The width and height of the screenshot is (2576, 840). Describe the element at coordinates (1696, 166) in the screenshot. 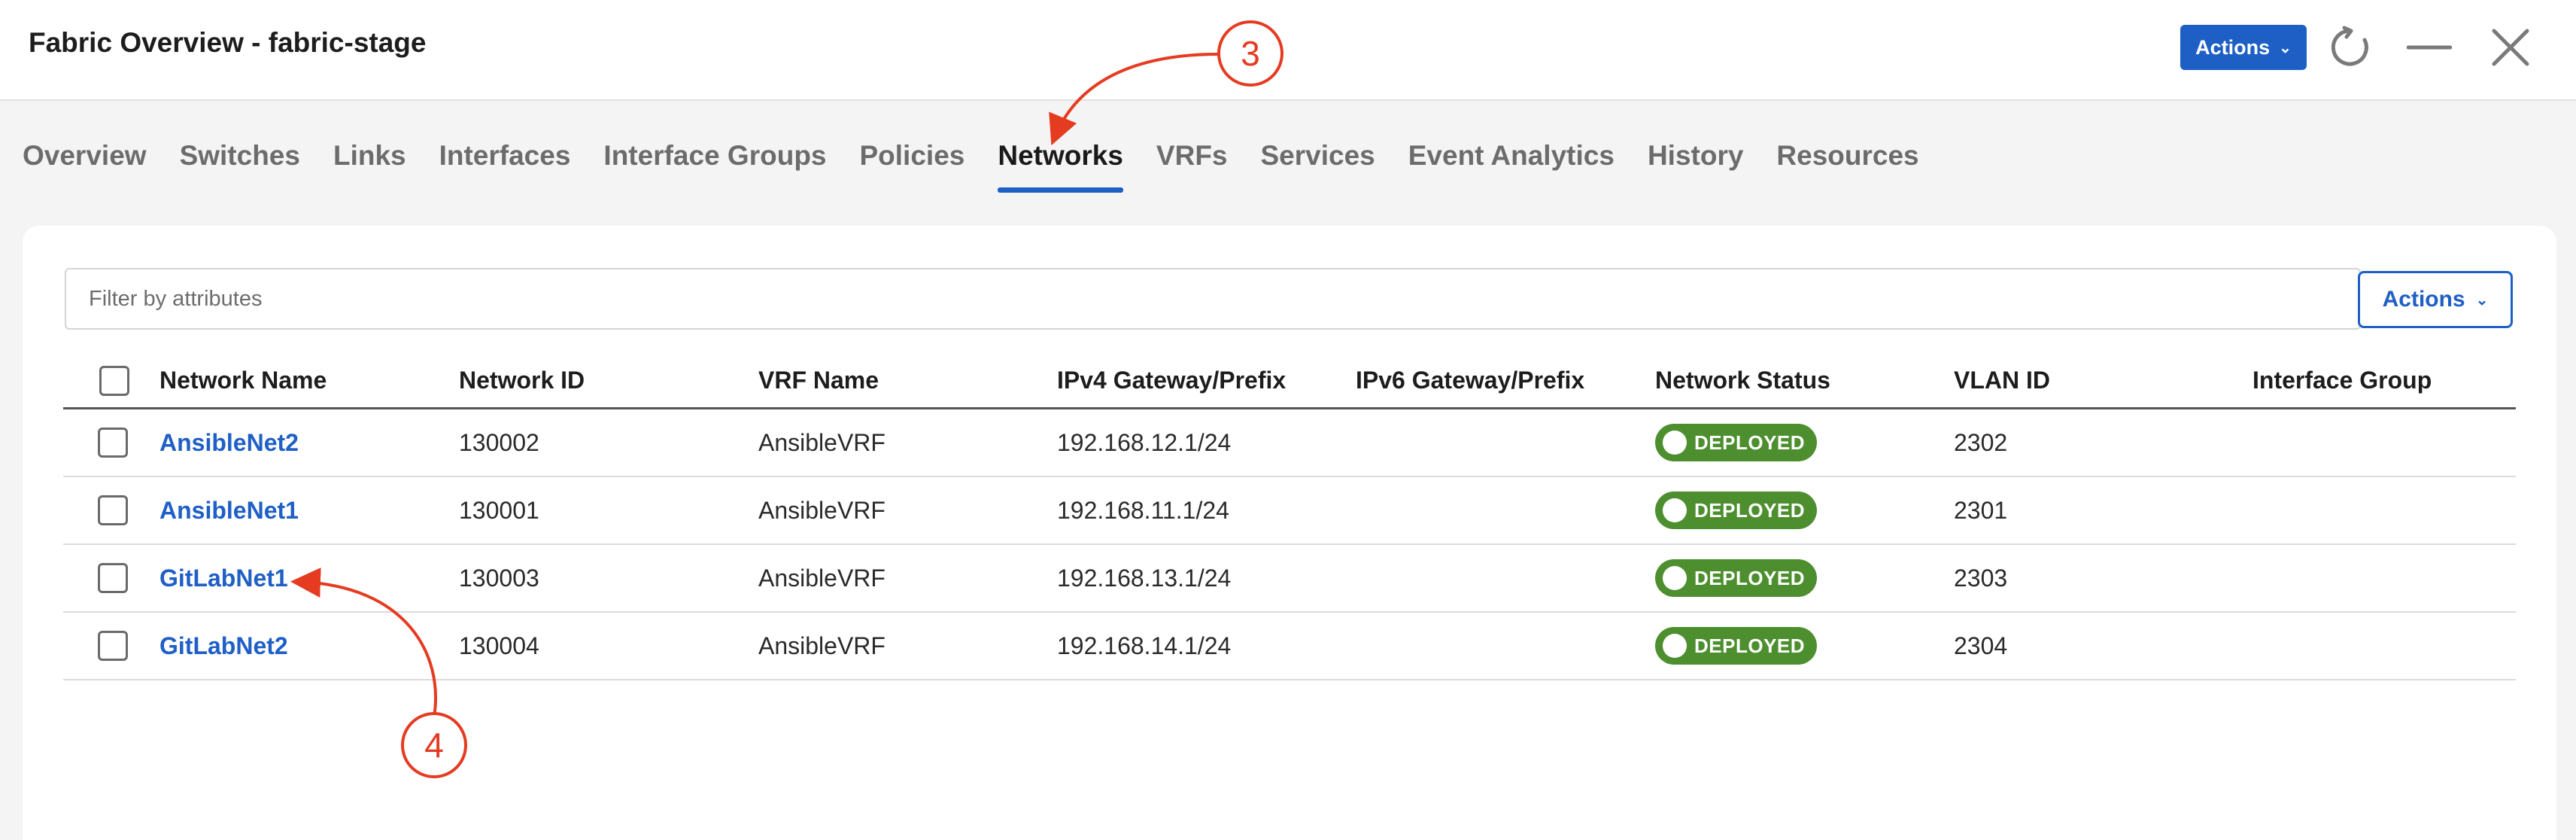

I see `tab-history: History` at that location.